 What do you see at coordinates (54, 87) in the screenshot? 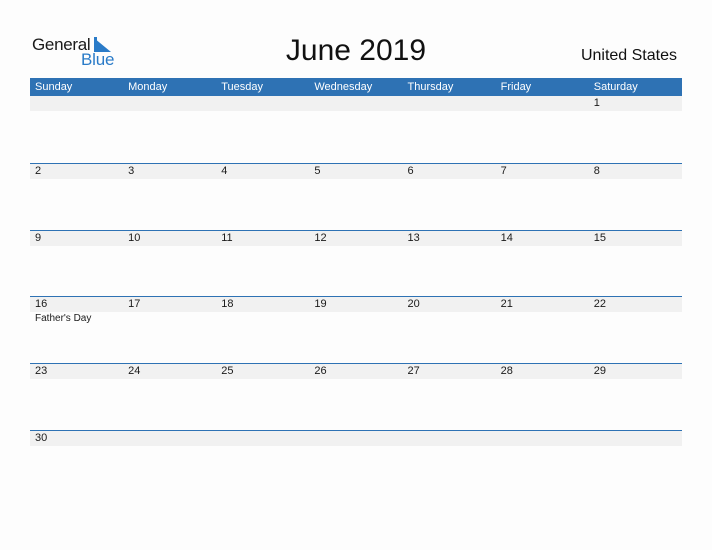
I see `weekday-sunday: Sunday` at bounding box center [54, 87].